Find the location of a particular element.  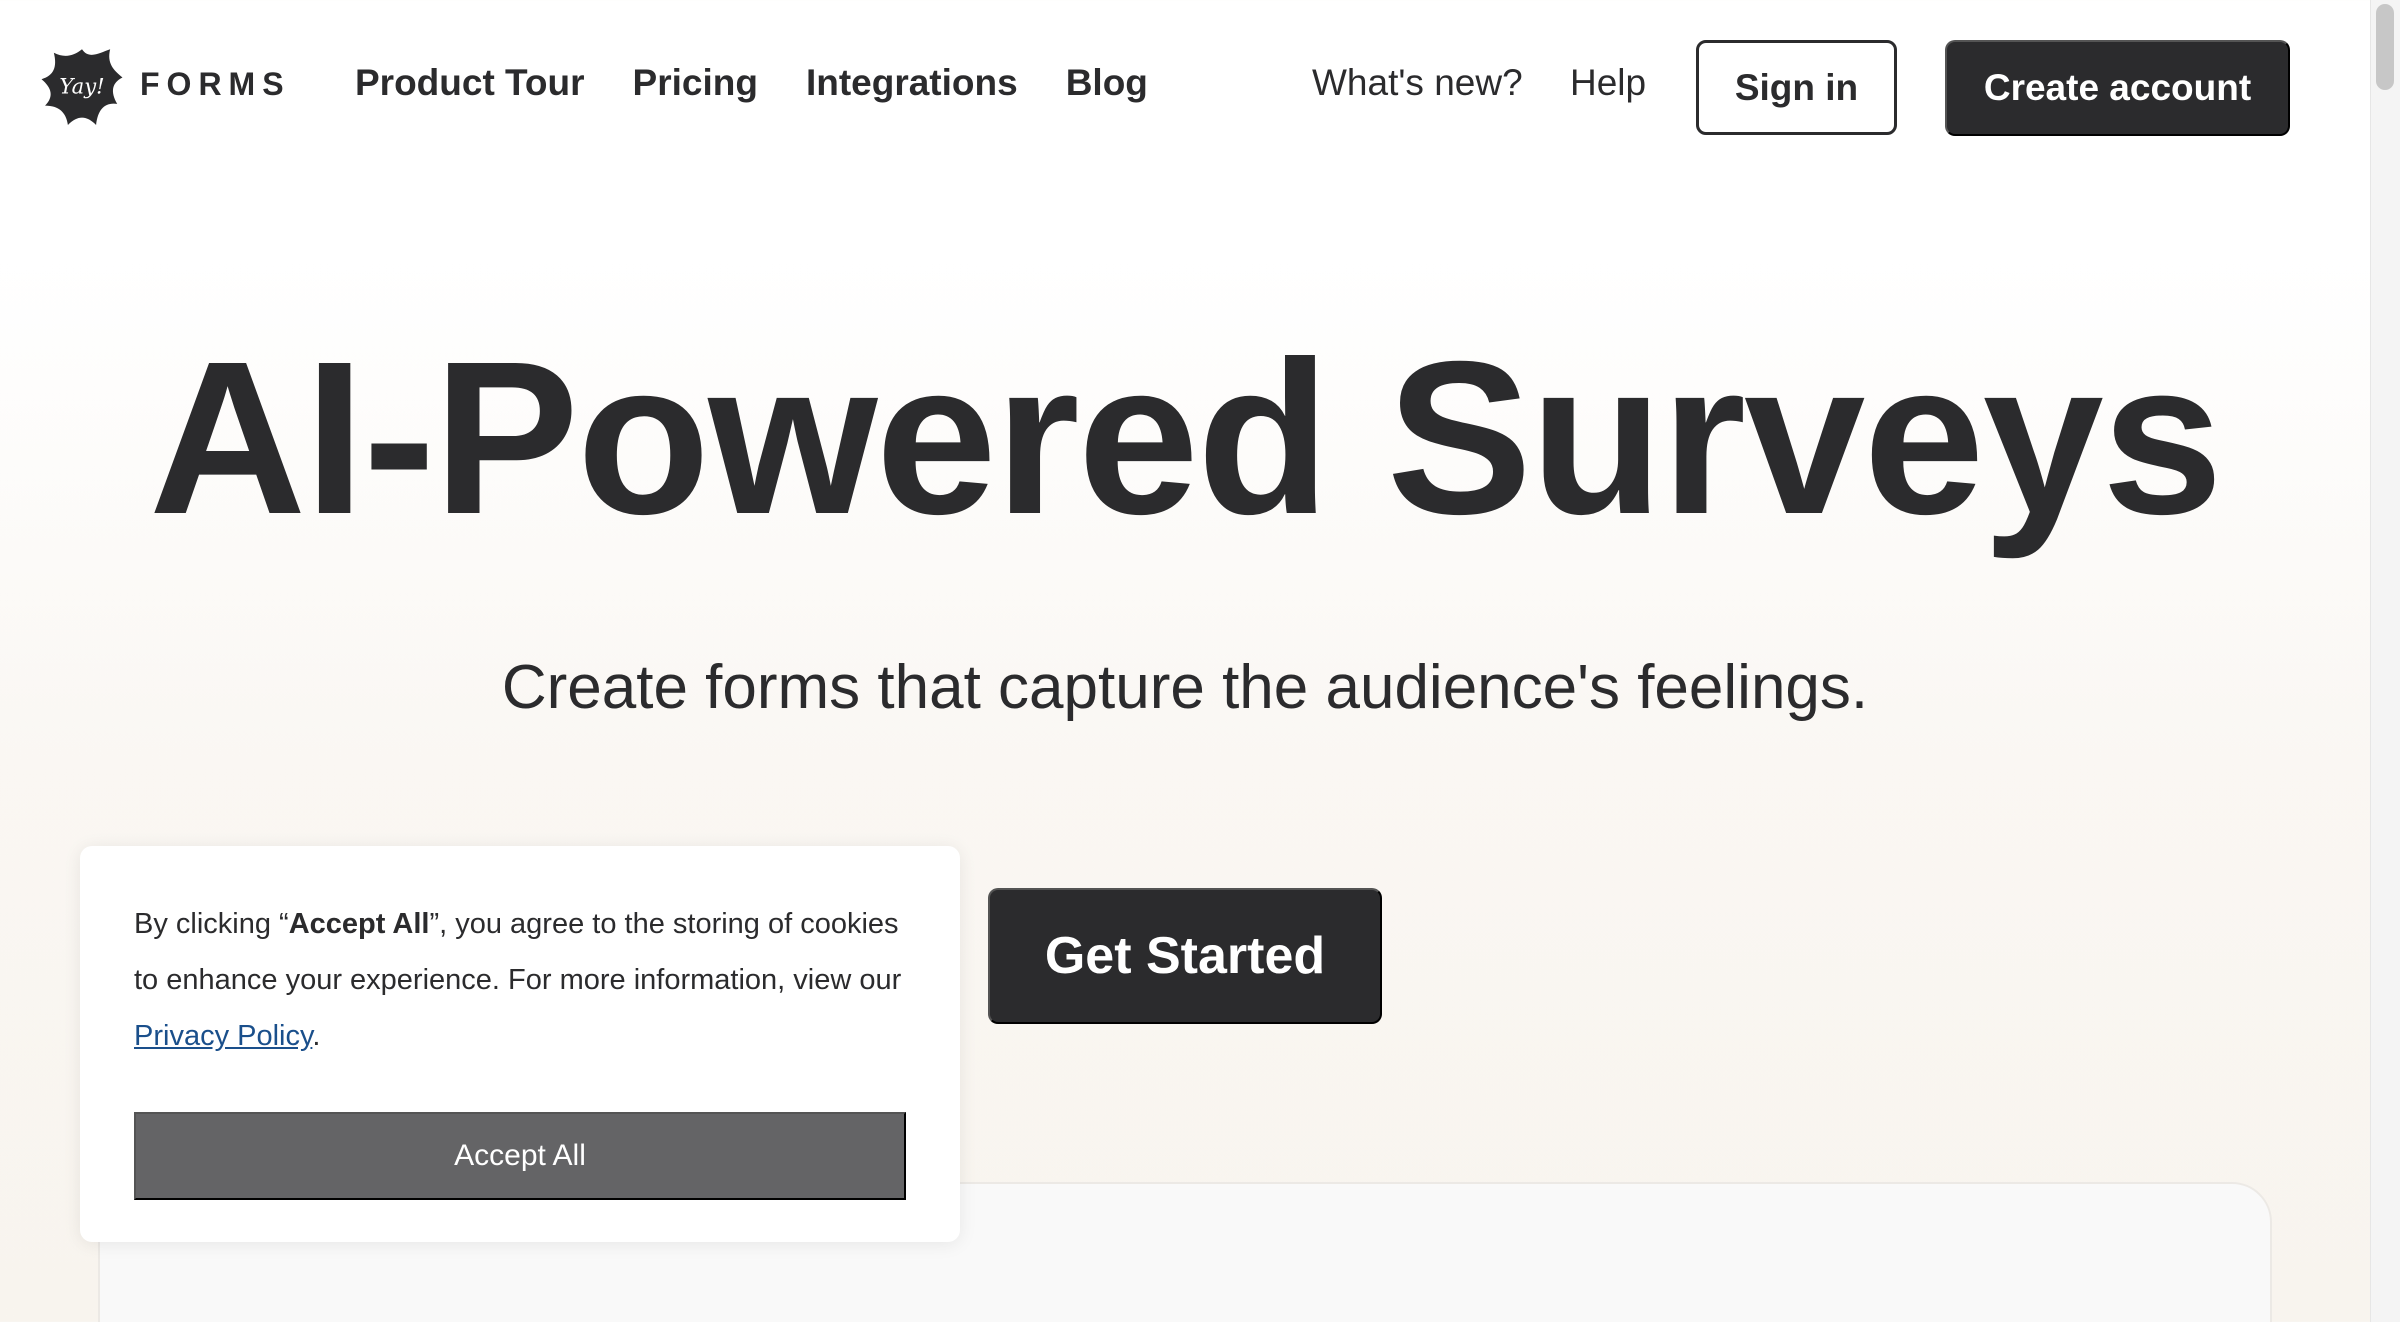

cookie-accept-mention: Accept All is located at coordinates (359, 924).